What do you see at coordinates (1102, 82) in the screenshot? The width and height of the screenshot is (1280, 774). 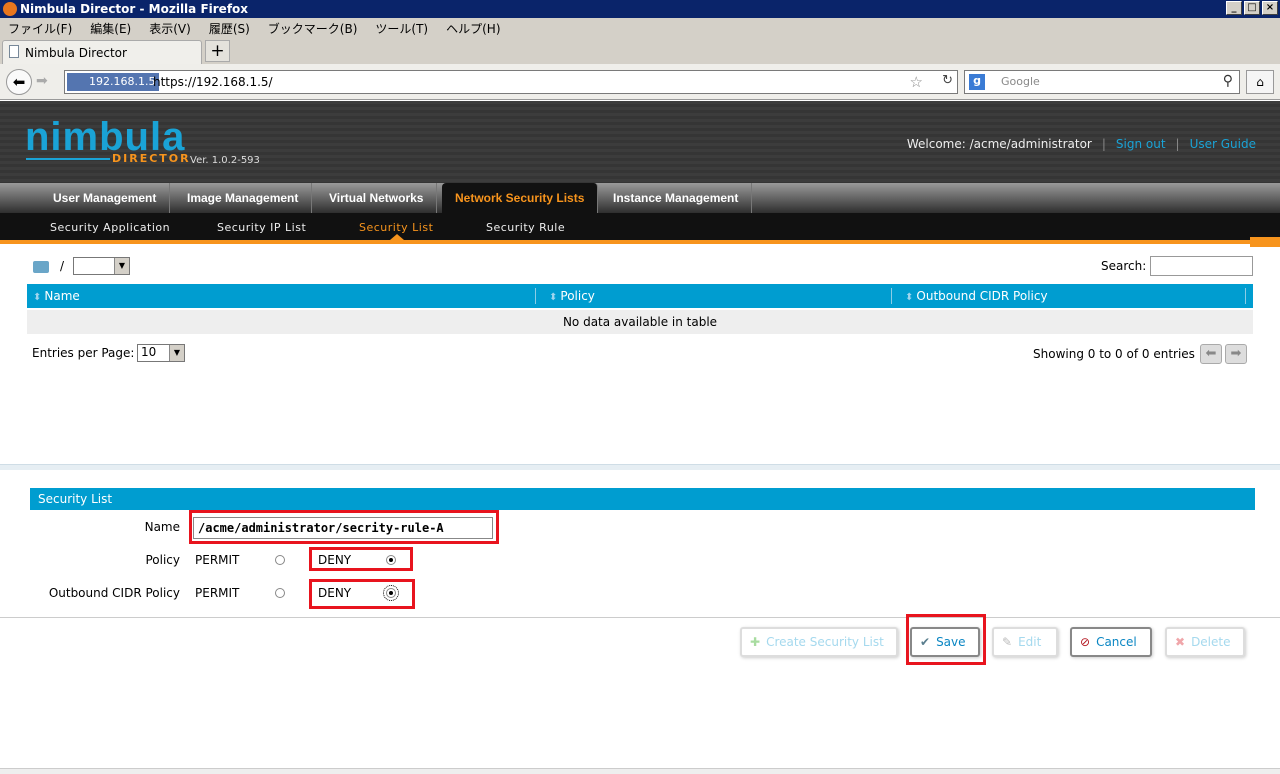 I see `search-bar: g Google ⚲` at bounding box center [1102, 82].